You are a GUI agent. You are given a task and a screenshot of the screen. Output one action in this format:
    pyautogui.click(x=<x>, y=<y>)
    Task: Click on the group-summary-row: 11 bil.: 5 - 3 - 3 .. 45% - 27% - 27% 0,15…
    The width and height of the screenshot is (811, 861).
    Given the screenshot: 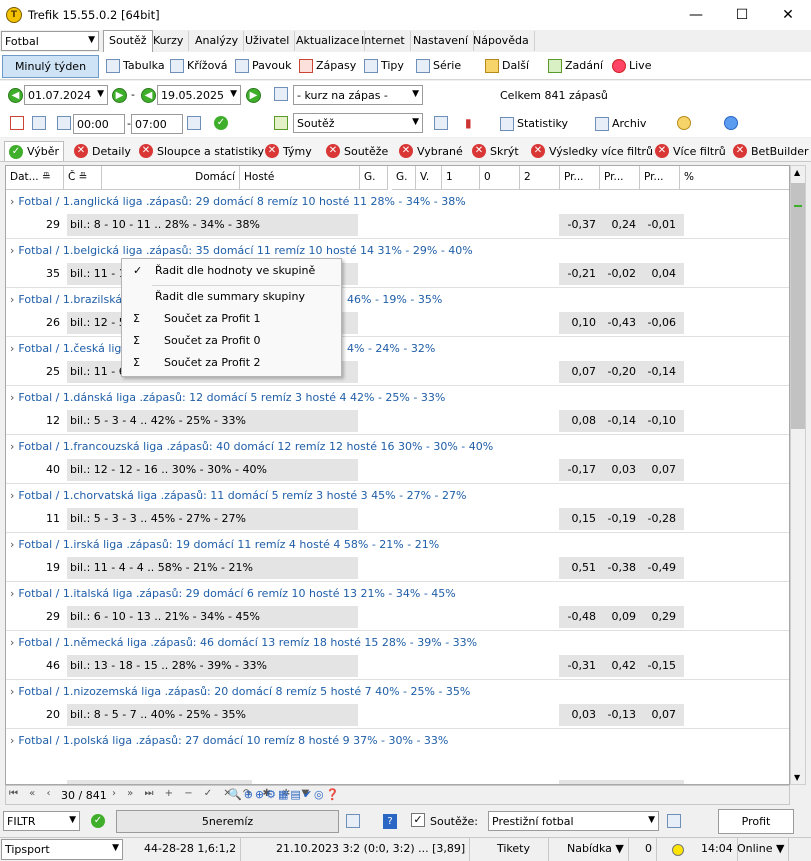 What is the action you would take?
    pyautogui.click(x=397, y=519)
    